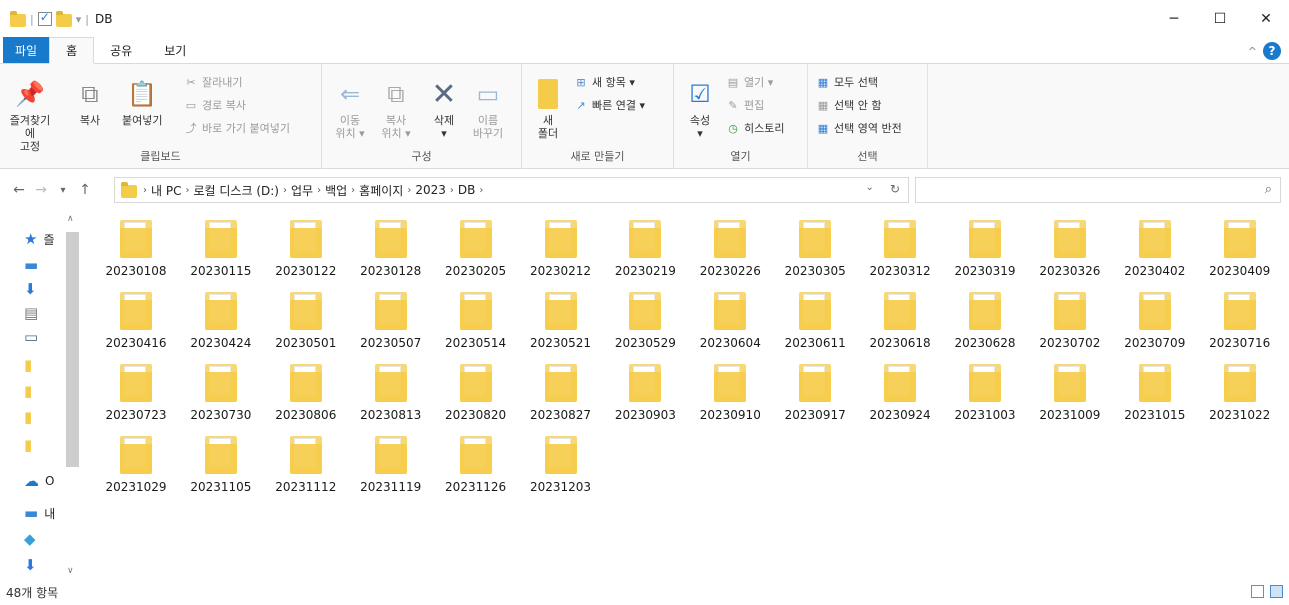  I want to click on breadcrumb-item: 로컬 디스크 (D:), so click(235, 190).